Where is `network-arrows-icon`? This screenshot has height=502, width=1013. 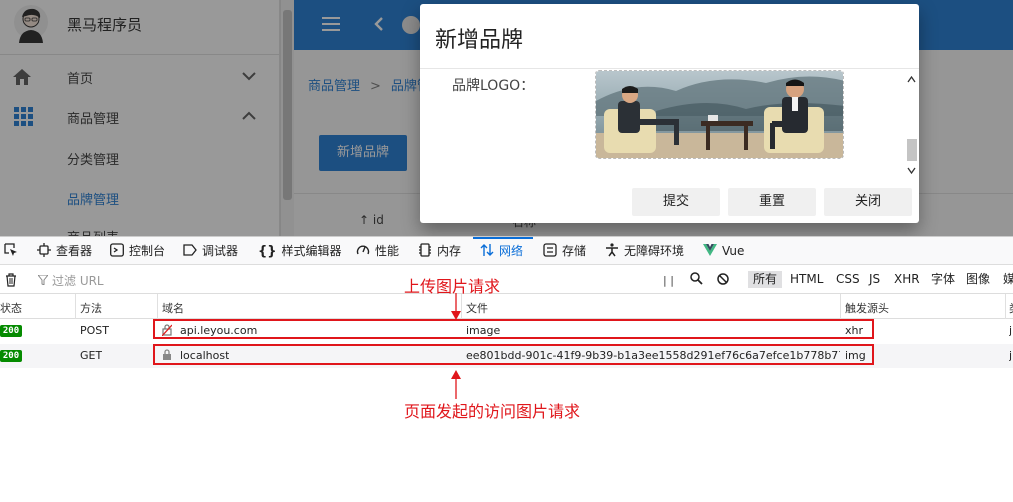
network-arrows-icon is located at coordinates (487, 250).